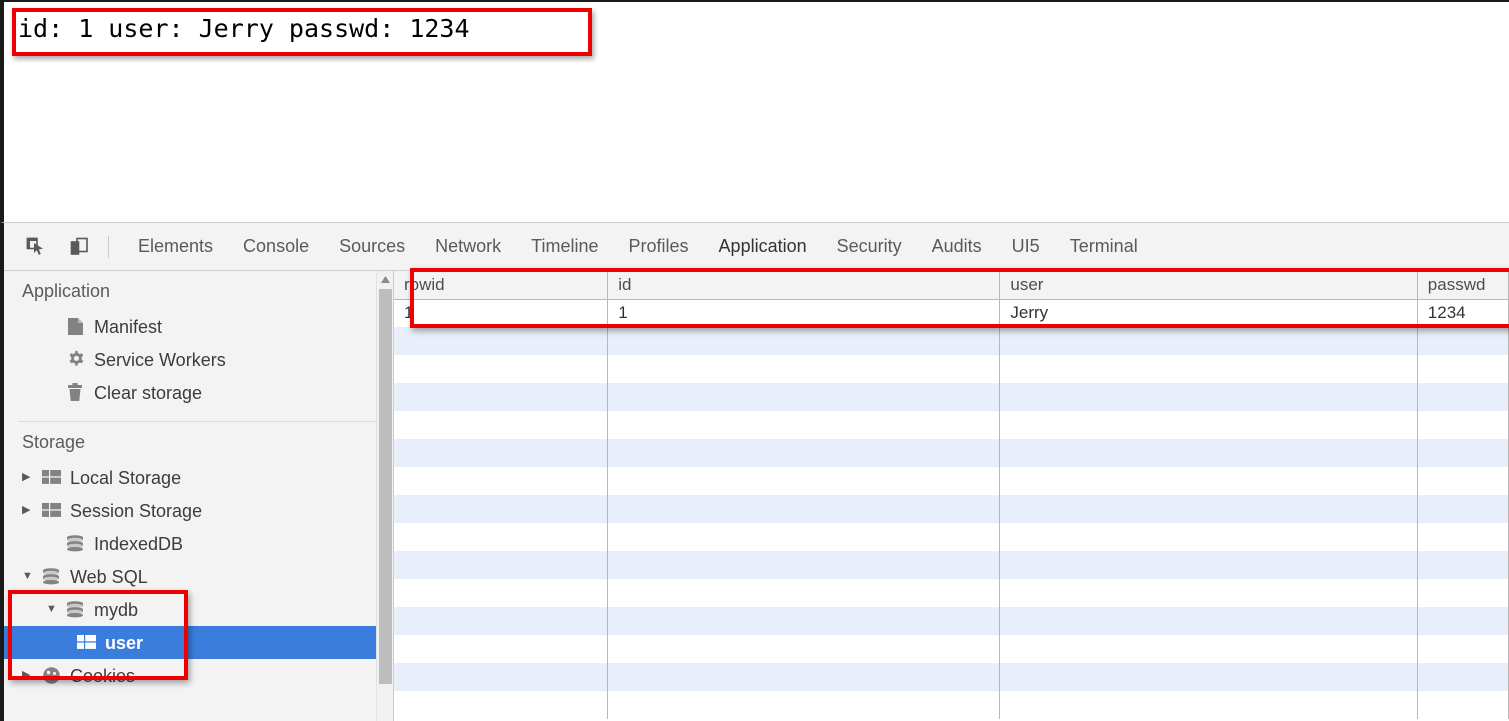  What do you see at coordinates (1104, 247) in the screenshot?
I see `tab-terminal: Terminal` at bounding box center [1104, 247].